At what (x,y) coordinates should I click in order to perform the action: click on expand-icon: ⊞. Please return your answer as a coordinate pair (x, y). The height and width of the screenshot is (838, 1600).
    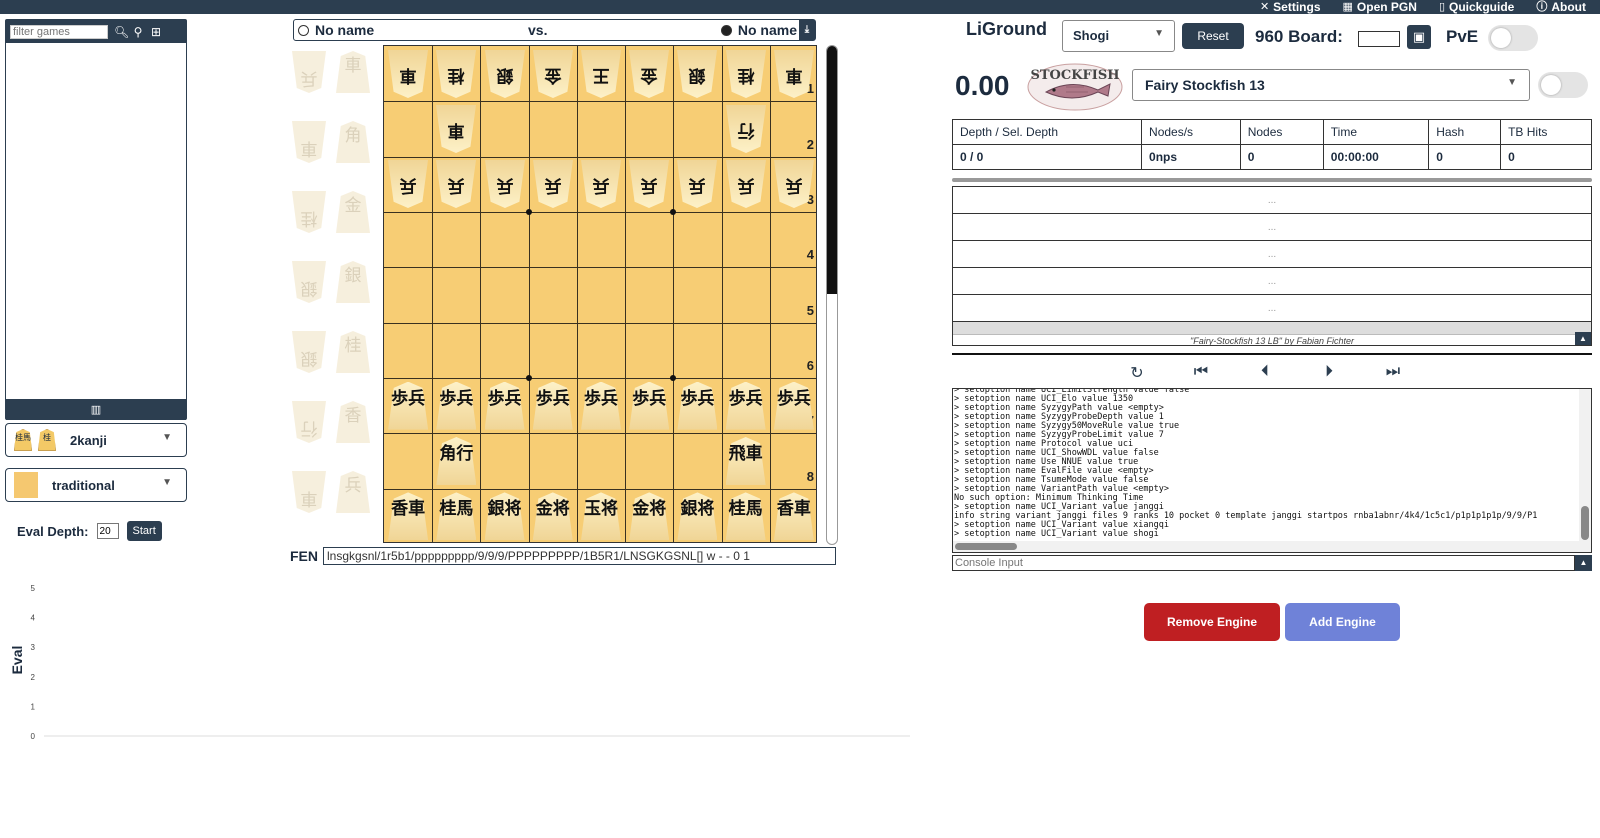
    Looking at the image, I should click on (156, 32).